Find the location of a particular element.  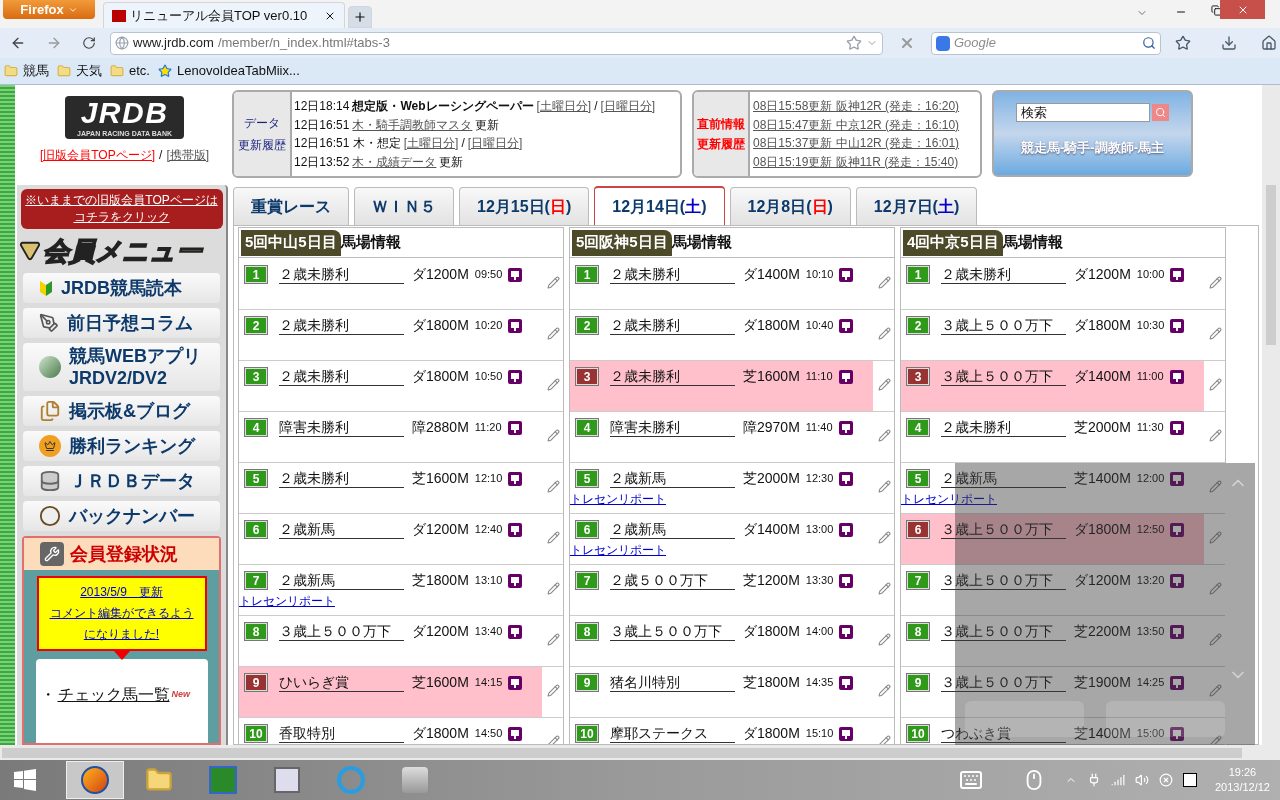

menu-item: 勝利ランキング is located at coordinates (121, 446).